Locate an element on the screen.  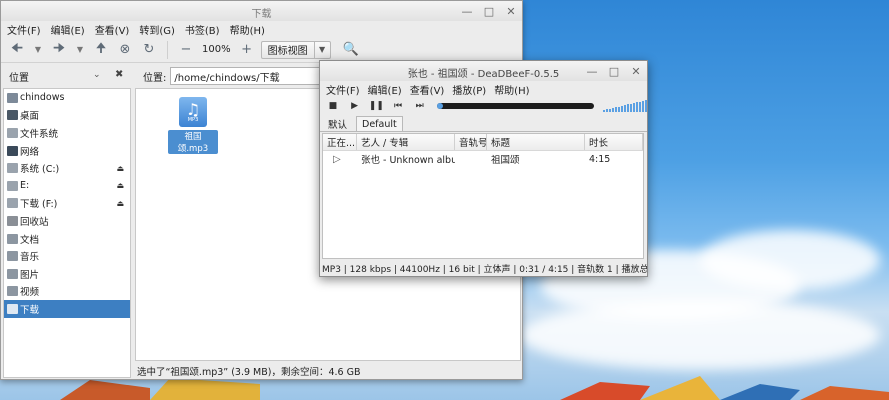
sidebar-item-label: 图片 is located at coordinates (30, 275).